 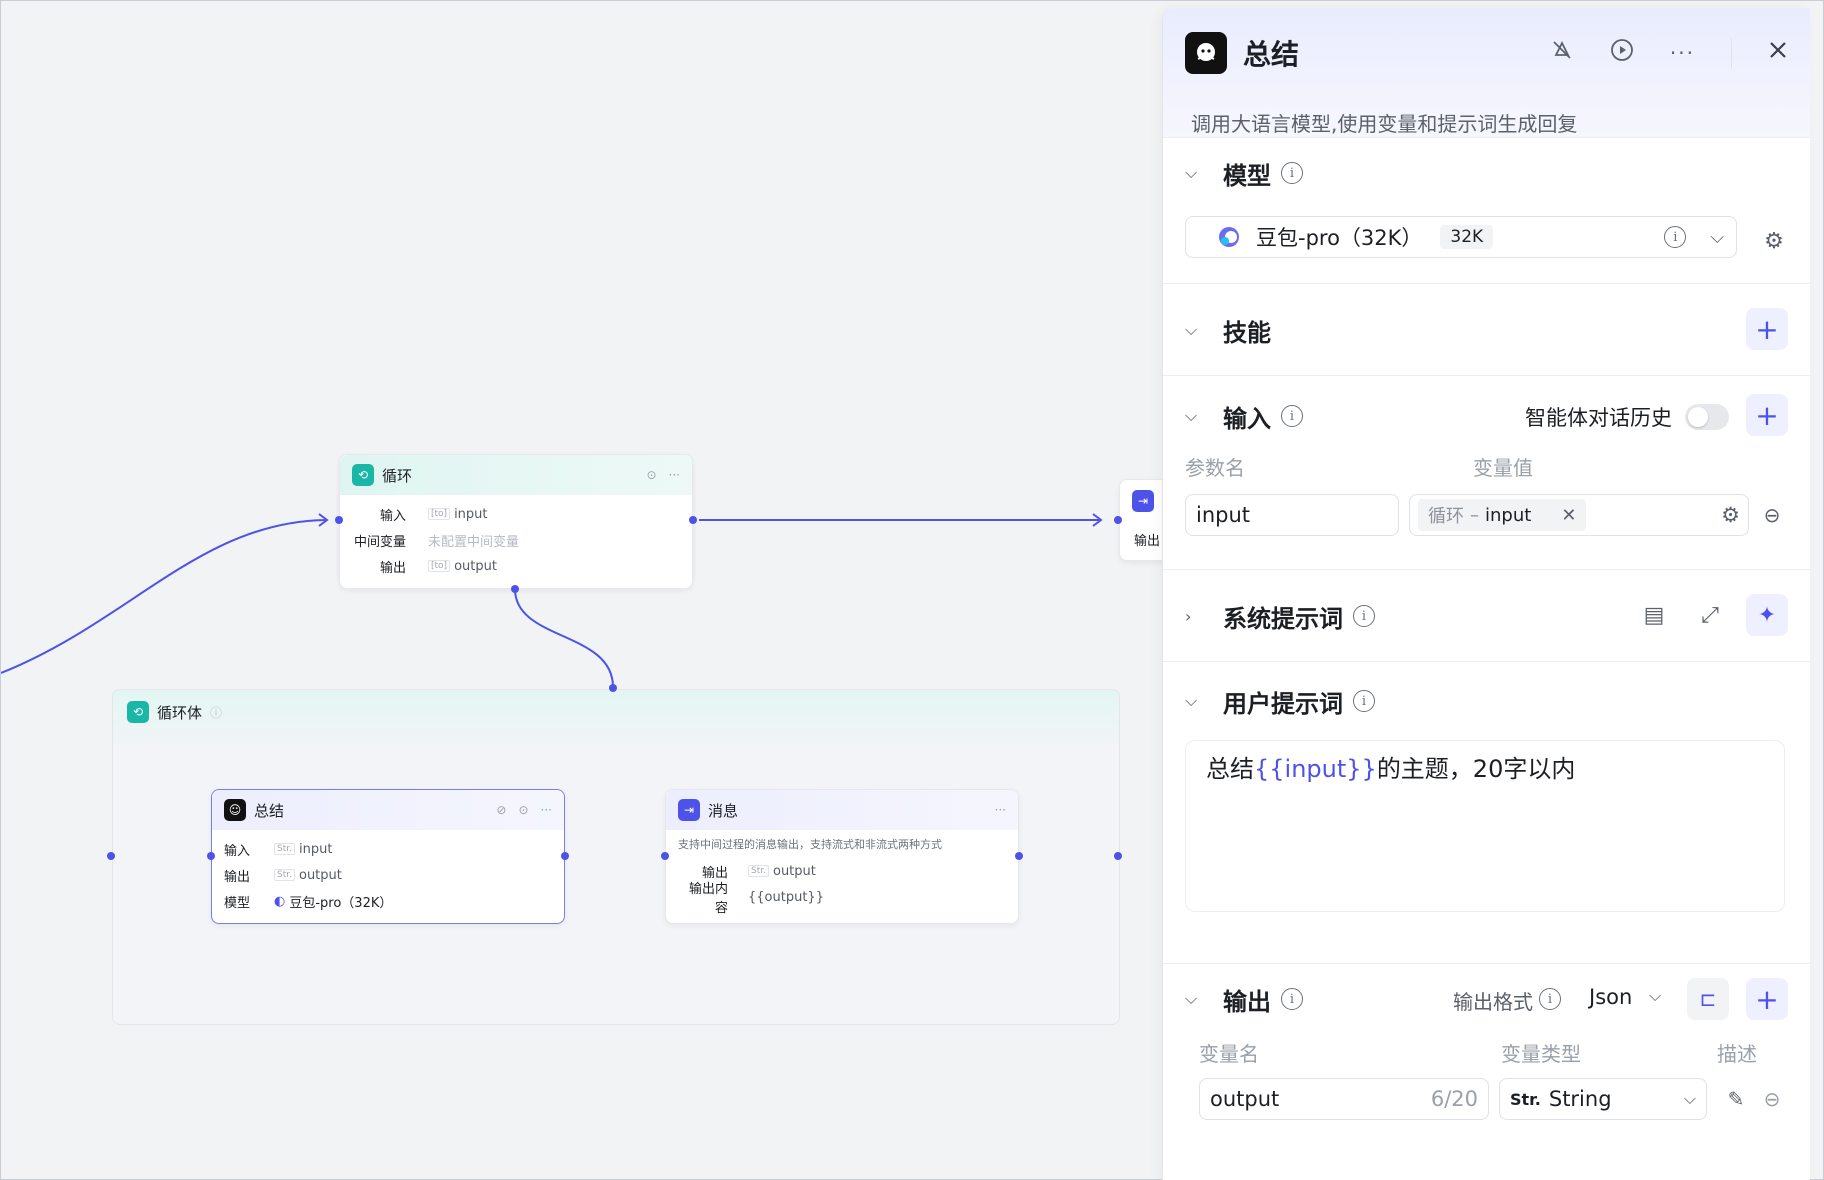 I want to click on message-description: 支持中间过程的消息输出，支持流式和非流式两种方式, so click(x=810, y=844).